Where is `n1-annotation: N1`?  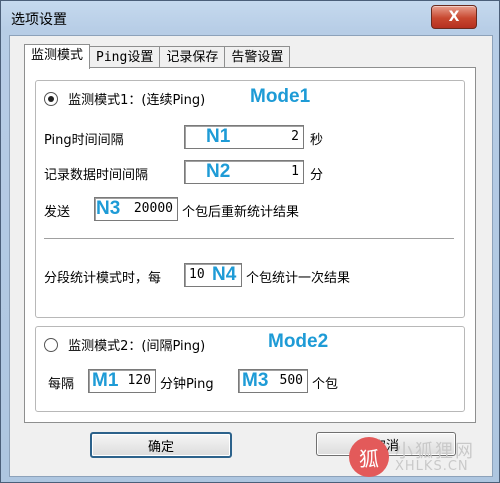
n1-annotation: N1 is located at coordinates (218, 136).